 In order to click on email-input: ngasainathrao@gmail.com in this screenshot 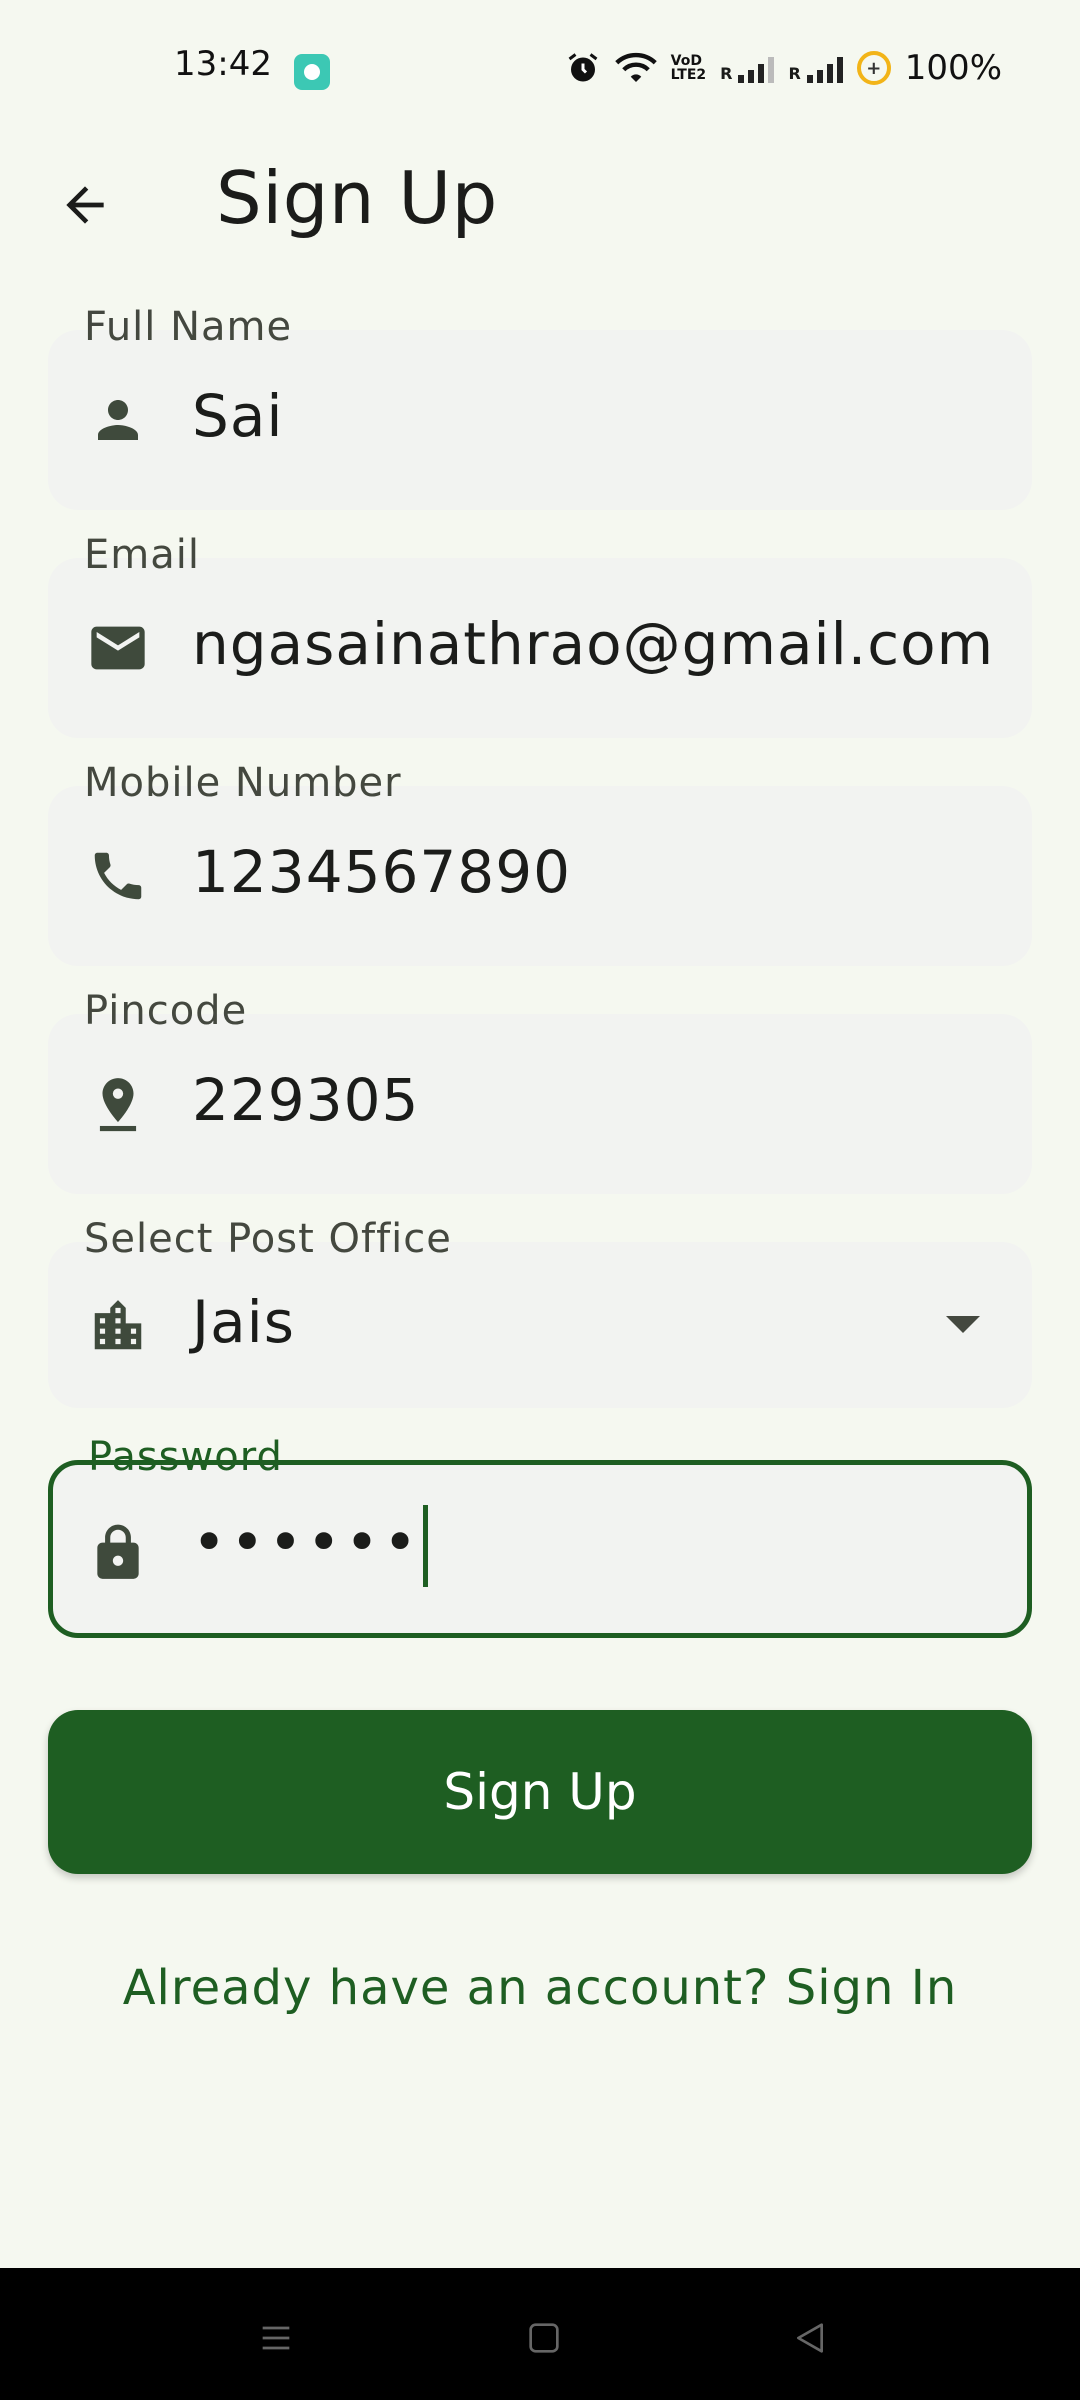, I will do `click(593, 644)`.